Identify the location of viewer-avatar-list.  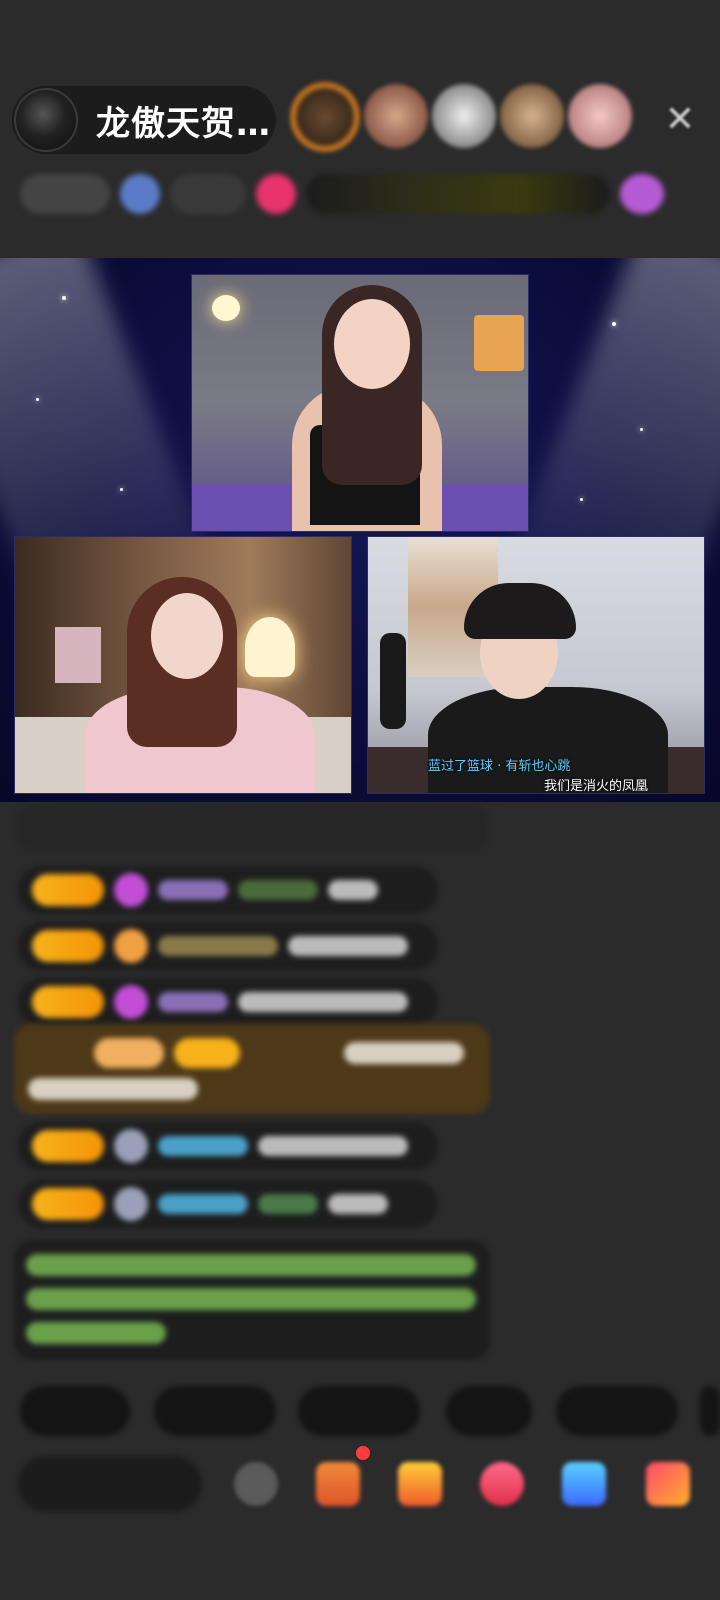
(461, 117).